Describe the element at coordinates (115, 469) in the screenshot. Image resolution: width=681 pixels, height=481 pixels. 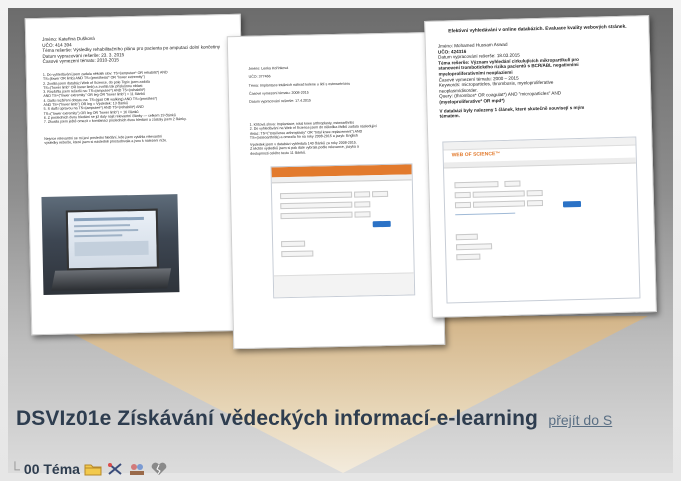
I see `crossed-tools-icon` at that location.